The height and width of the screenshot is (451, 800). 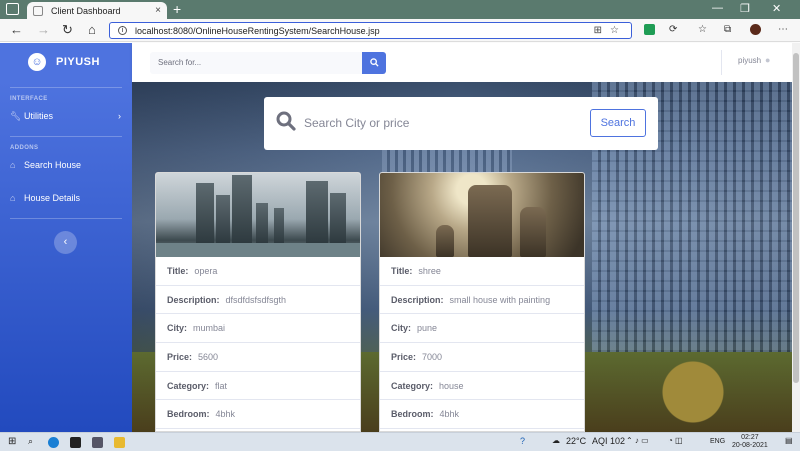 What do you see at coordinates (258, 215) in the screenshot?
I see `city-skyline-image` at bounding box center [258, 215].